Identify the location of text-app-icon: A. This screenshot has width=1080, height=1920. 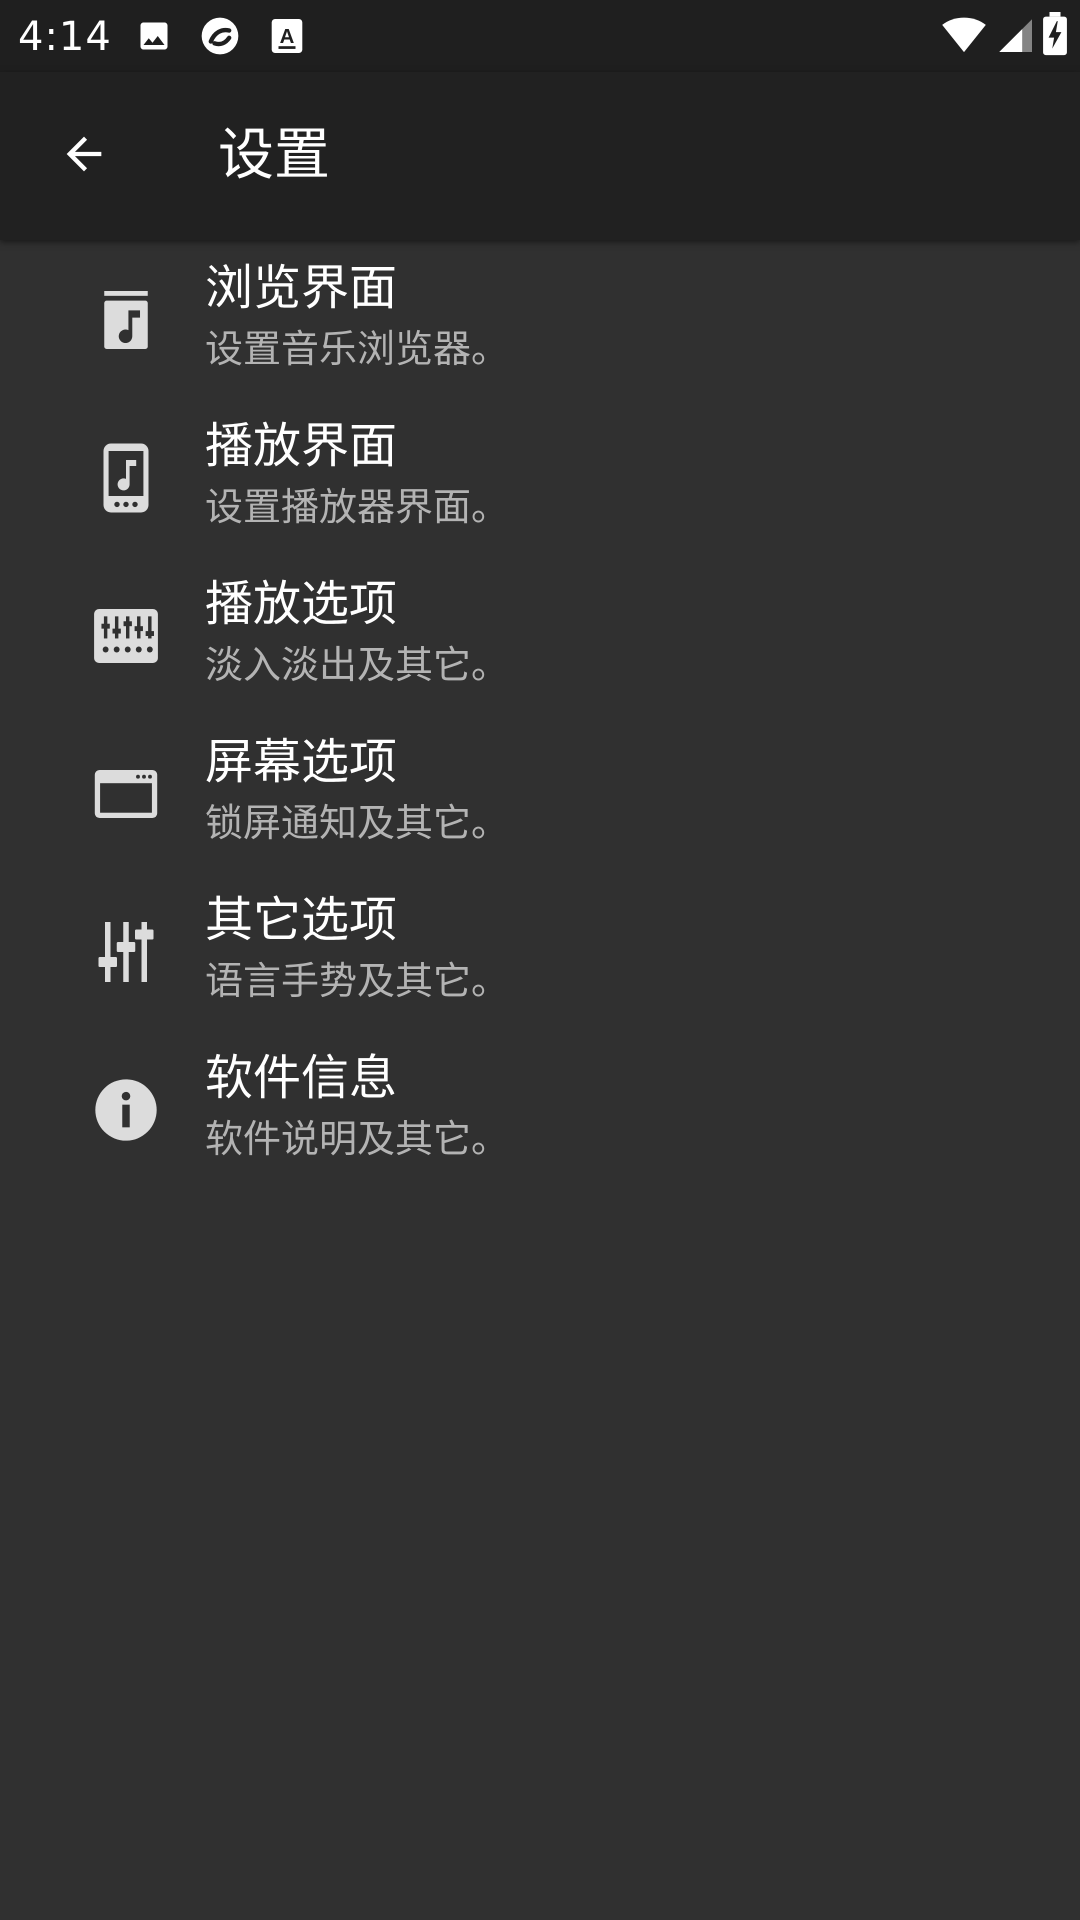
(287, 36).